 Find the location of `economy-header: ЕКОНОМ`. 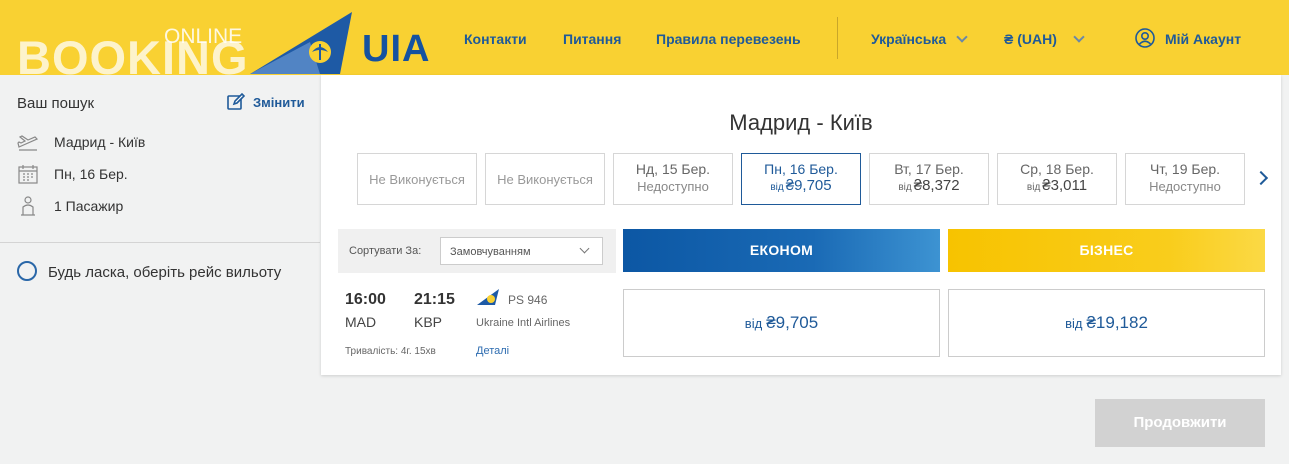

economy-header: ЕКОНОМ is located at coordinates (781, 250).